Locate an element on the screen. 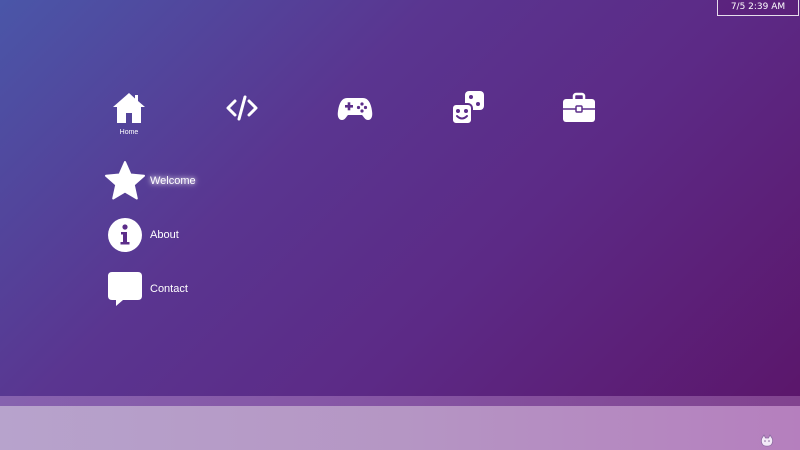  code-icon is located at coordinates (242, 108).